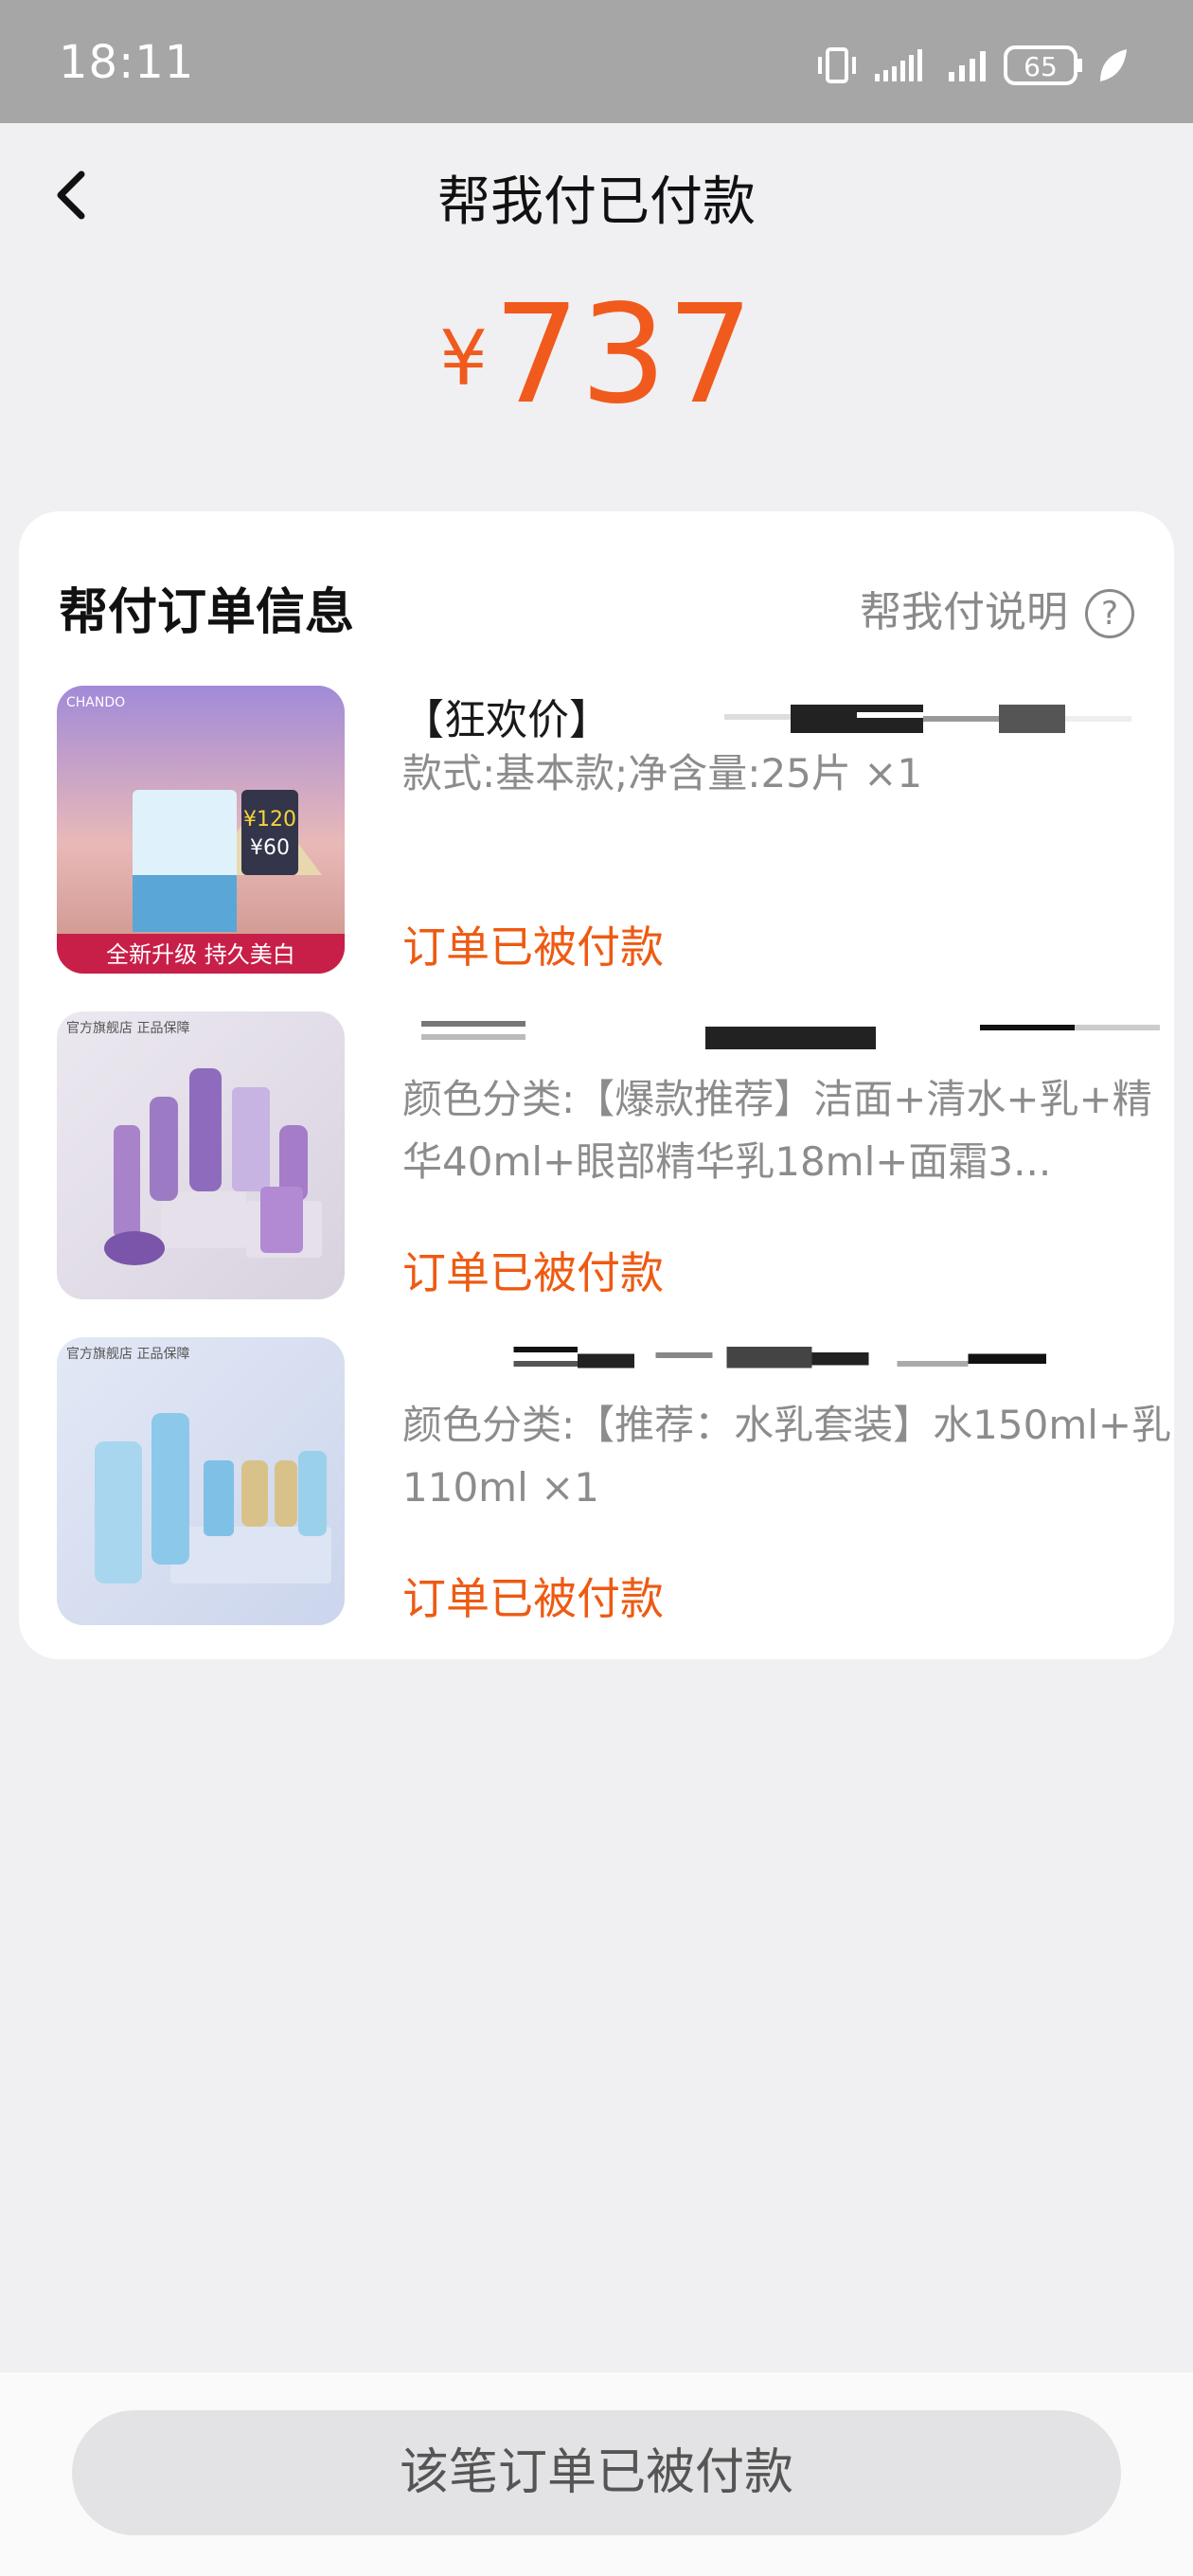 This screenshot has height=2576, width=1193. I want to click on status-bar: 18:11 65, so click(596, 61).